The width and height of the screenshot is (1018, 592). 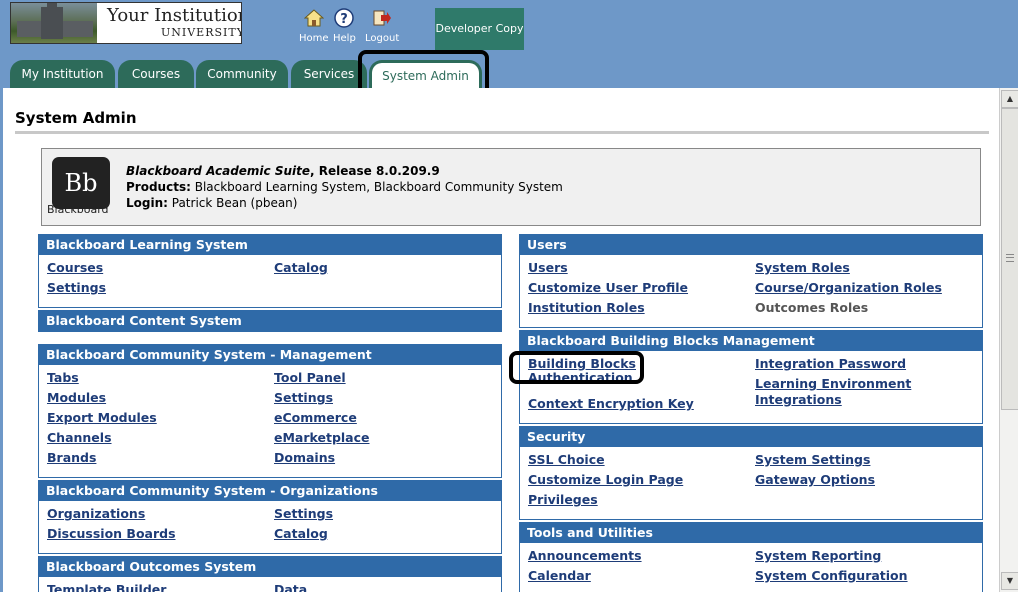 I want to click on help-link: ? Help, so click(x=344, y=26).